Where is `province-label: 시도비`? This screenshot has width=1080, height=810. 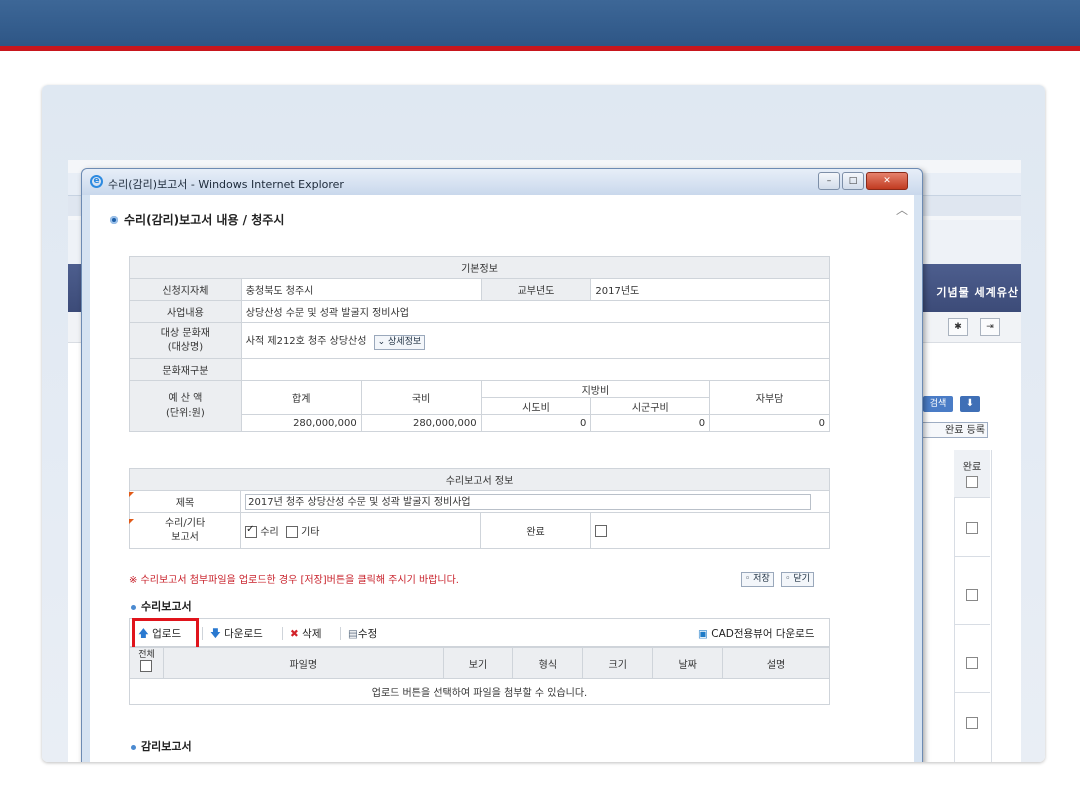 province-label: 시도비 is located at coordinates (536, 406).